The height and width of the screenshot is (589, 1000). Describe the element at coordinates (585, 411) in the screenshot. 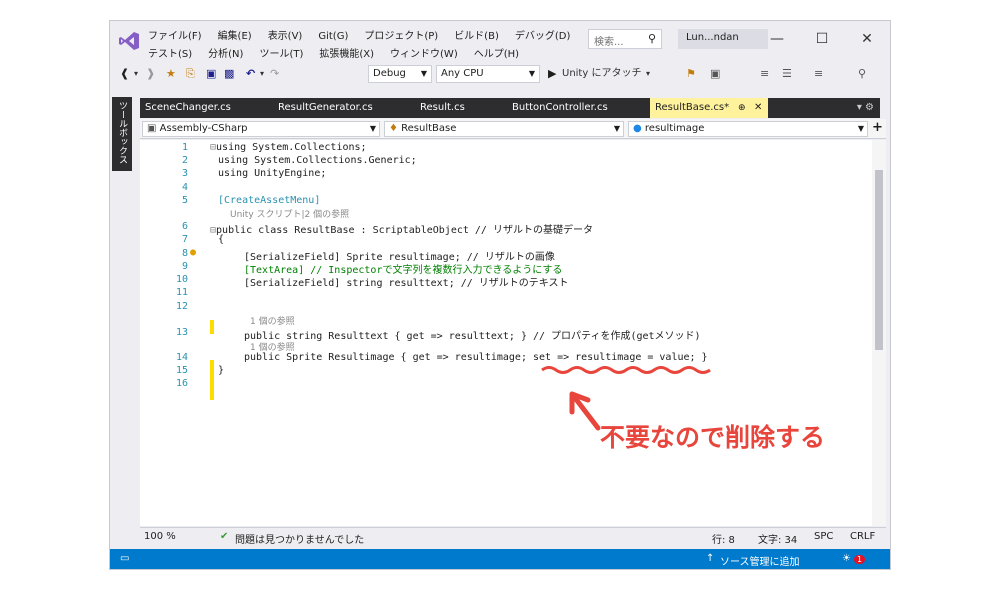

I see `arrow-icon` at that location.